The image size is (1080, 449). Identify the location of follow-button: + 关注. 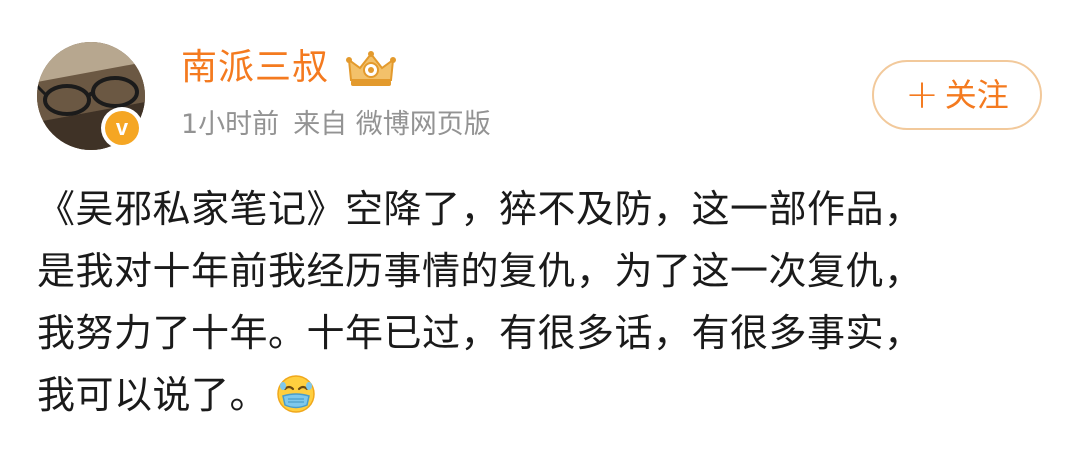
(957, 95).